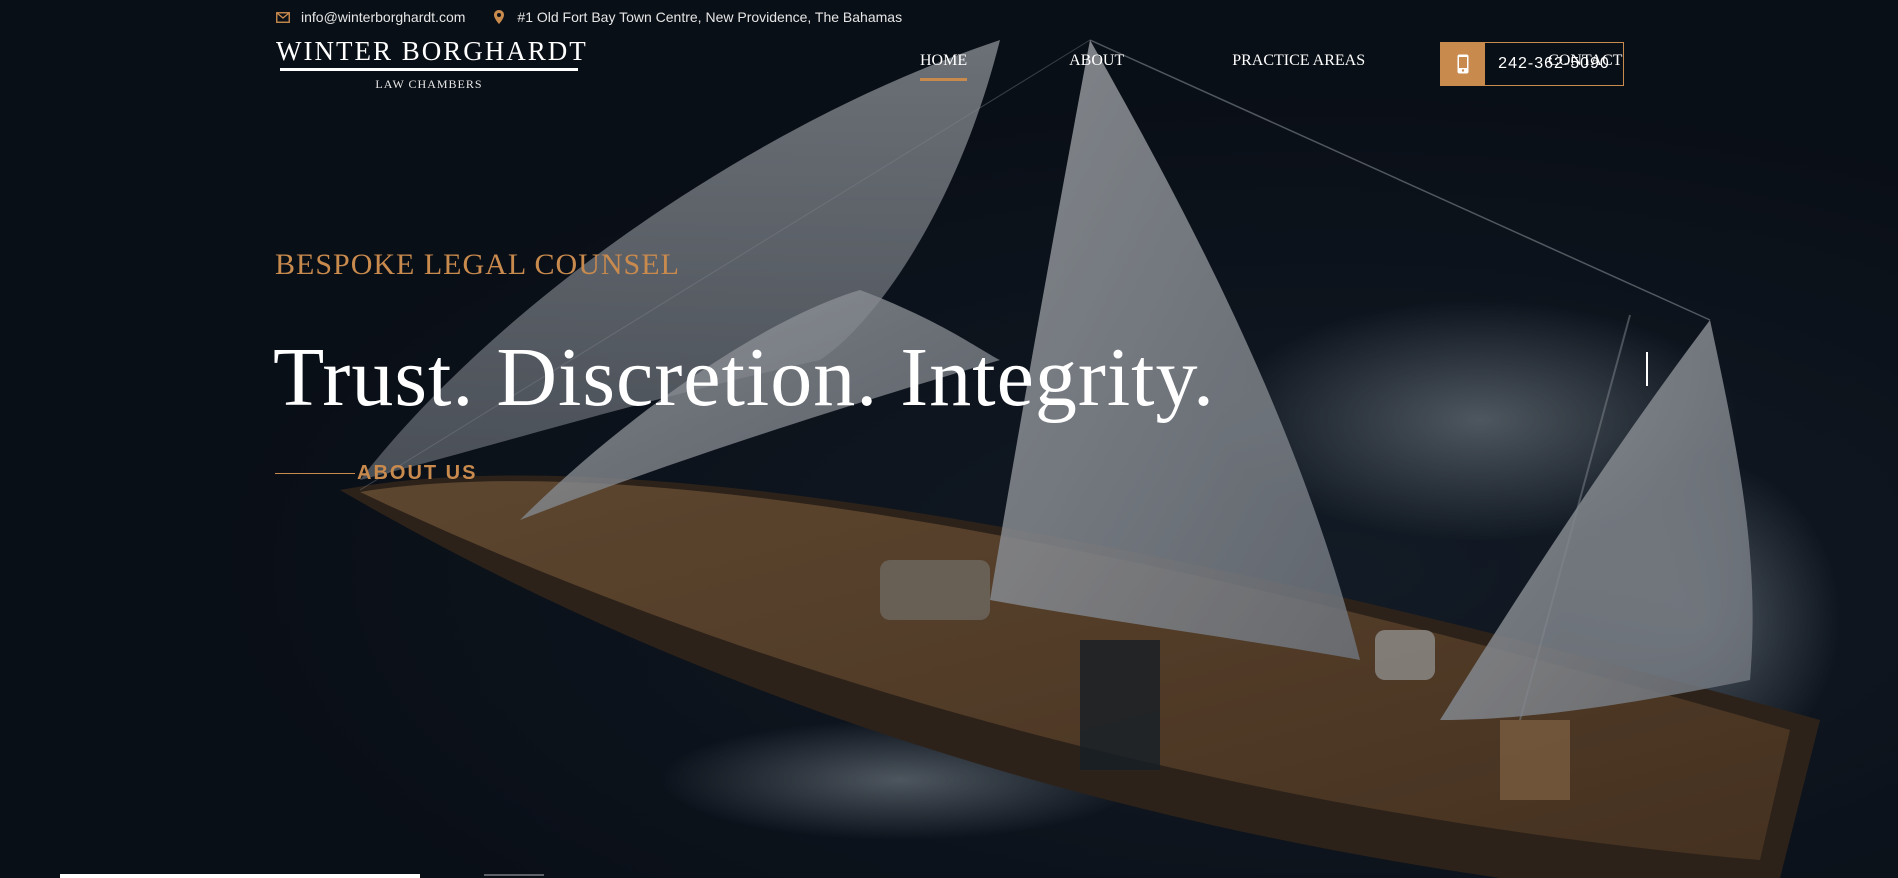 This screenshot has height=878, width=1898. Describe the element at coordinates (383, 17) in the screenshot. I see `topbar-email-text: info@winterborghardt.com` at that location.